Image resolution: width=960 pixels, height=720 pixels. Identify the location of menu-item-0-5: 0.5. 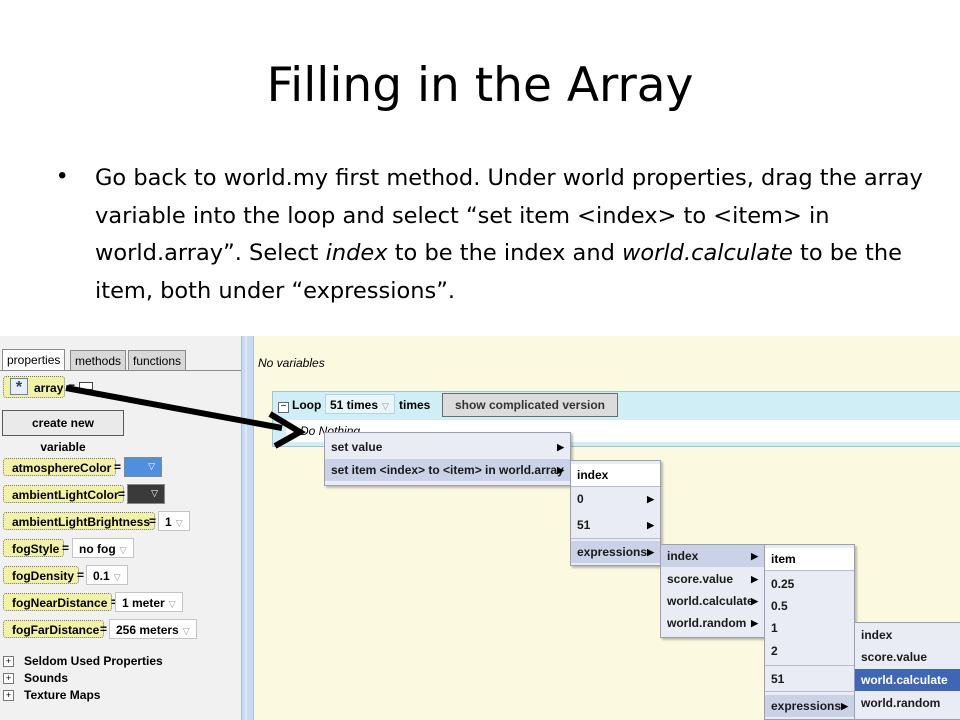
(809, 606).